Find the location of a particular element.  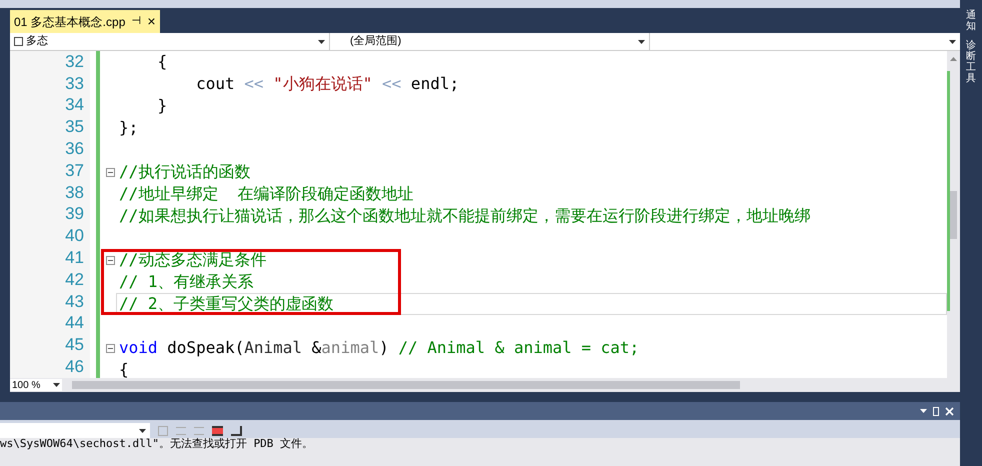

clear-all-icon is located at coordinates (217, 431).